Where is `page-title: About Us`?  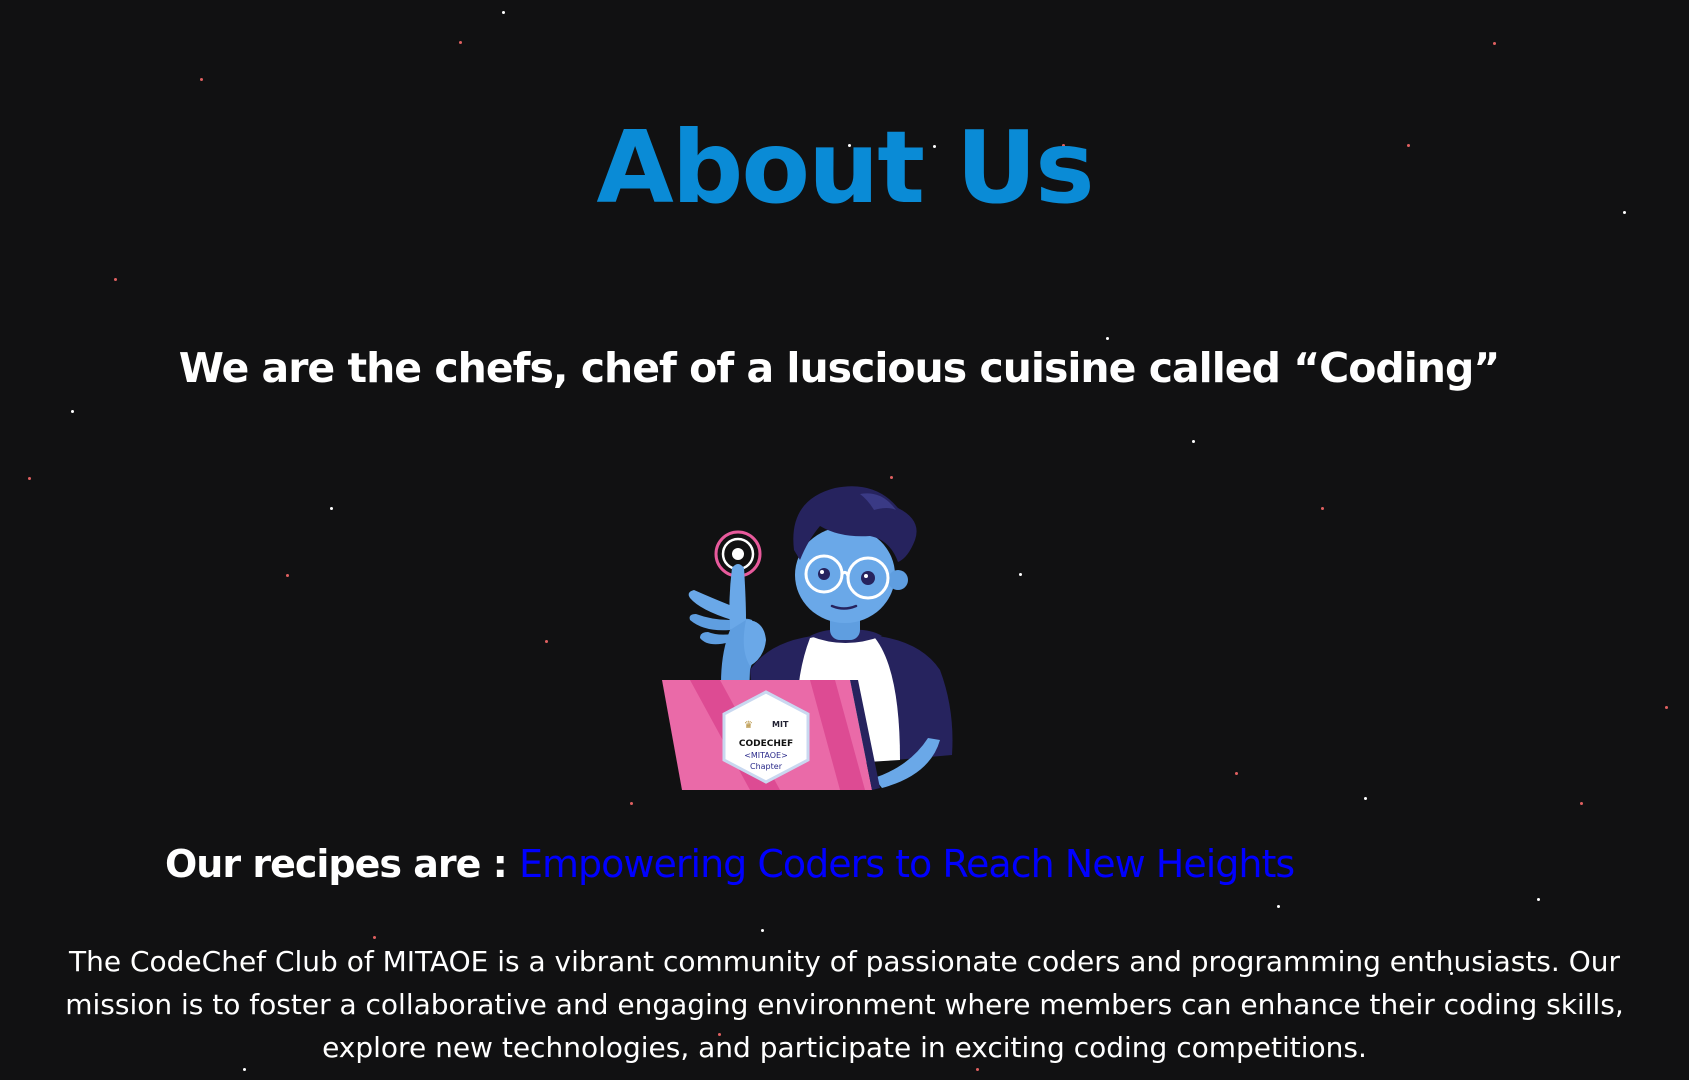
page-title: About Us is located at coordinates (845, 167).